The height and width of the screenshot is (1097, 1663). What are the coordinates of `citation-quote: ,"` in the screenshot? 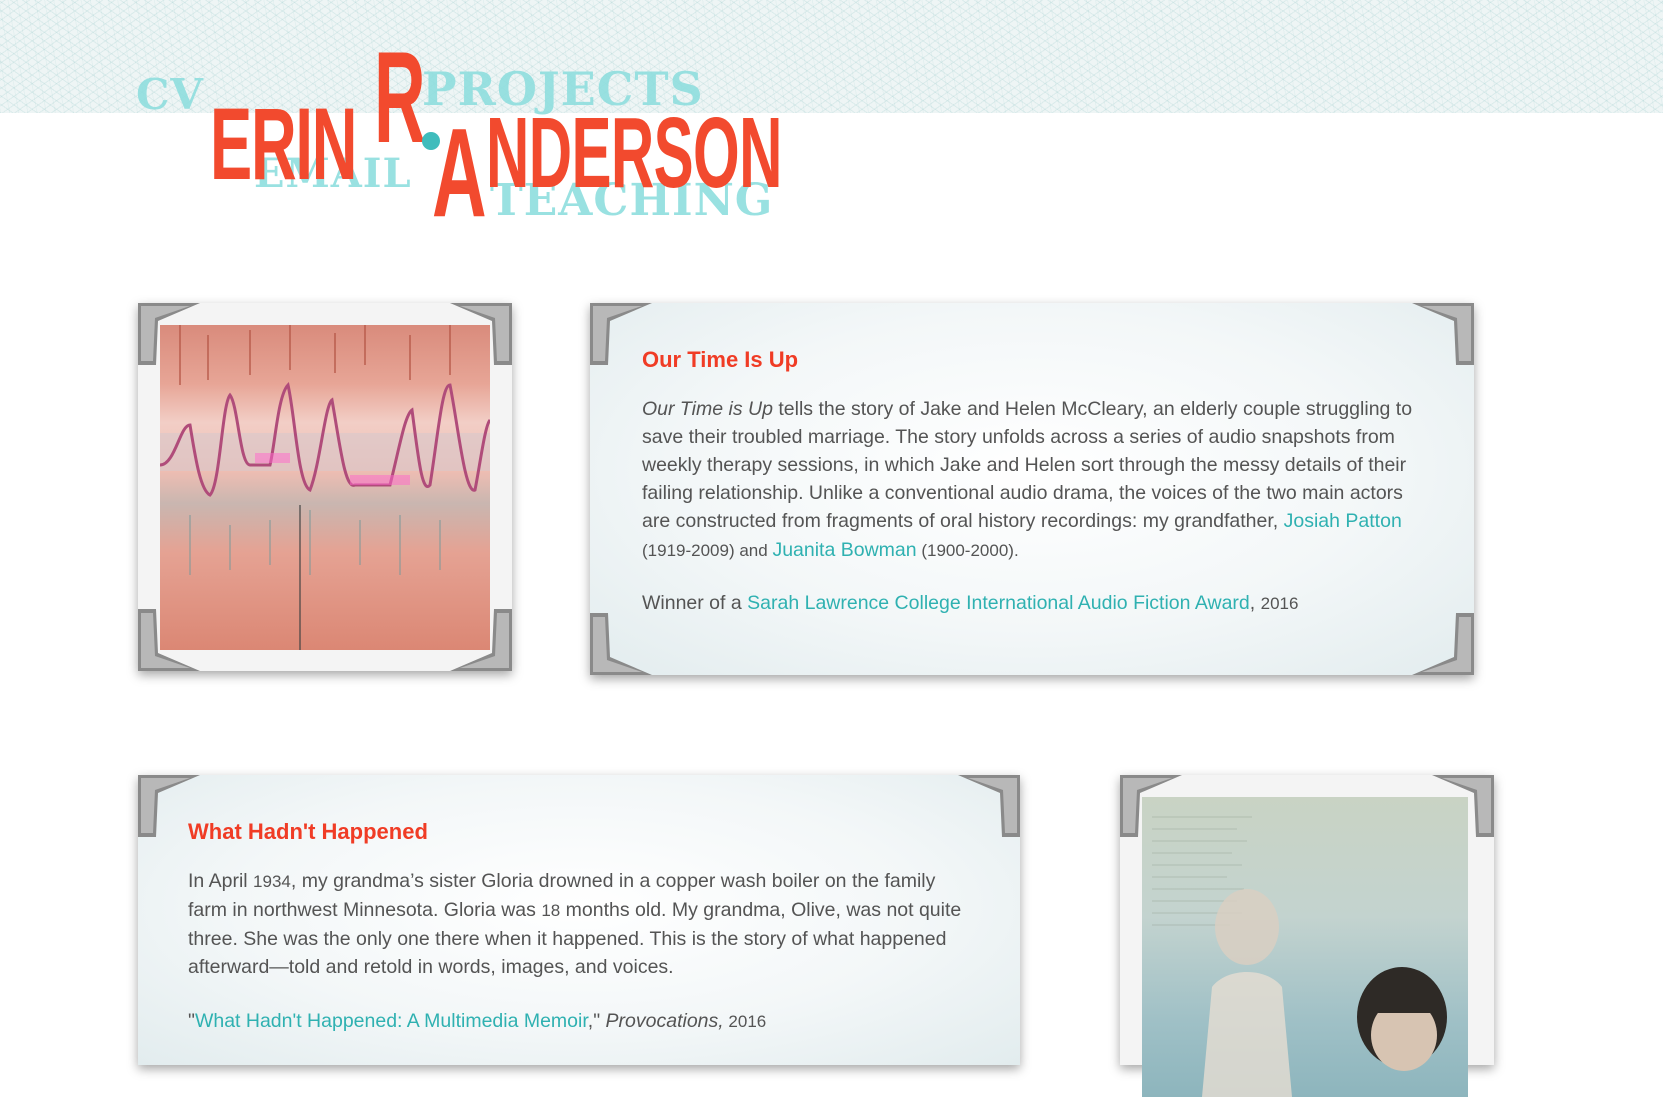 It's located at (596, 1021).